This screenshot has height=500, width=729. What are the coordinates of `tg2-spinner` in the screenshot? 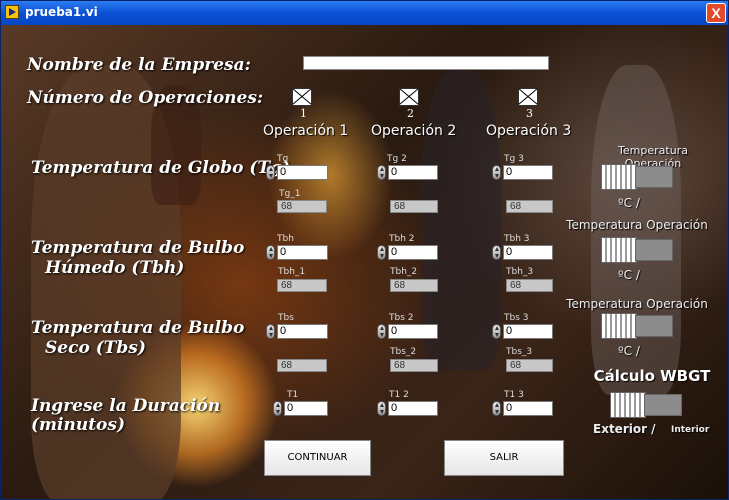 It's located at (381, 172).